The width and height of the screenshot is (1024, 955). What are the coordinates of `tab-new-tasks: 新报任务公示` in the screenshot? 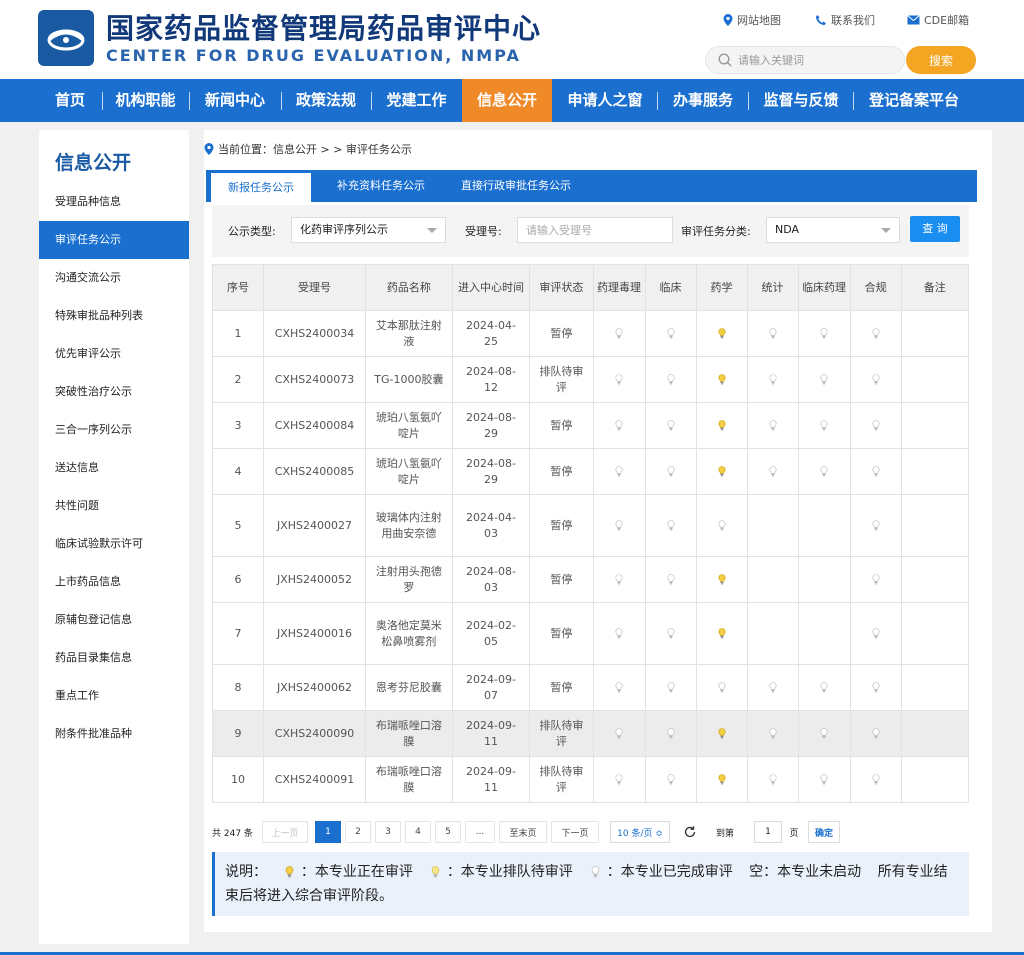 It's located at (261, 187).